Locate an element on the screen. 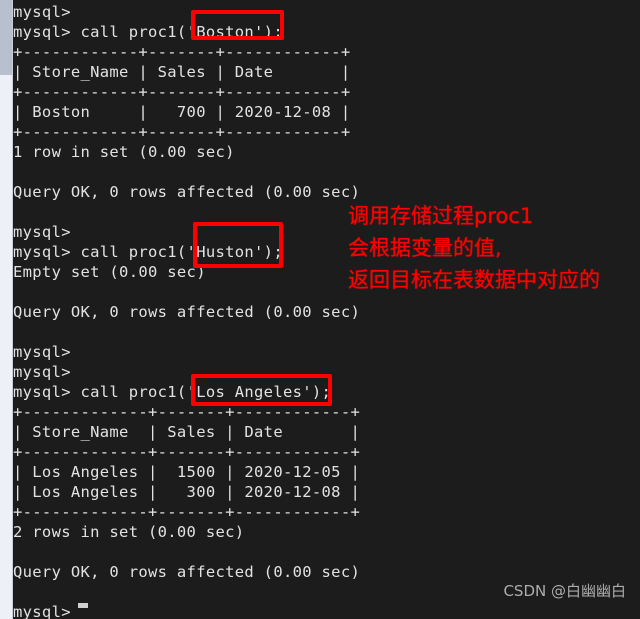  terminal-cursor is located at coordinates (83, 605).